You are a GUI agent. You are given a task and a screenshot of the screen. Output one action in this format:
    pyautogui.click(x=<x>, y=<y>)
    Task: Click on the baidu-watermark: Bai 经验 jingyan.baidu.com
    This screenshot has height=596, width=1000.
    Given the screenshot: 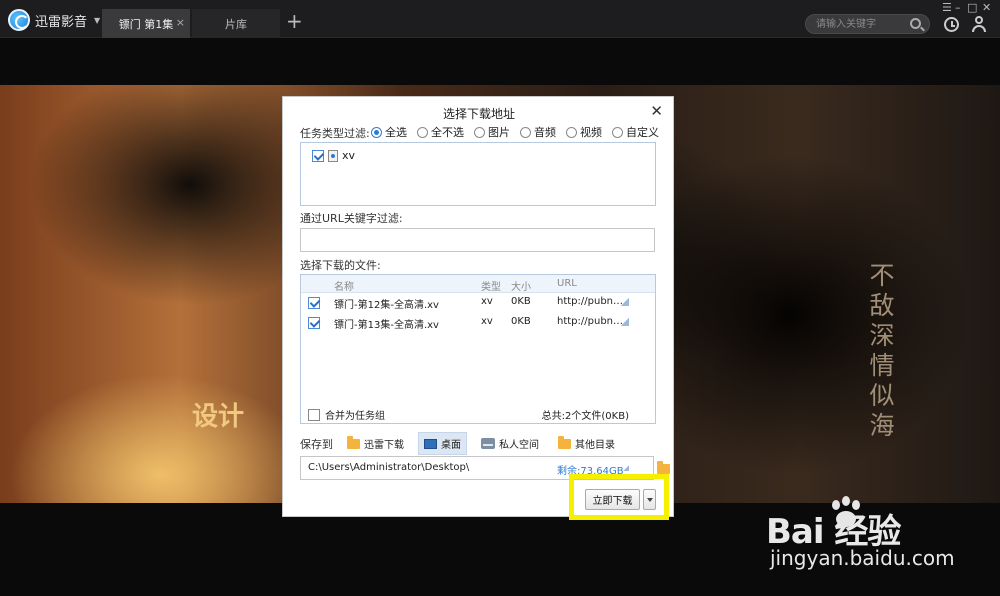 What is the action you would take?
    pyautogui.click(x=876, y=535)
    